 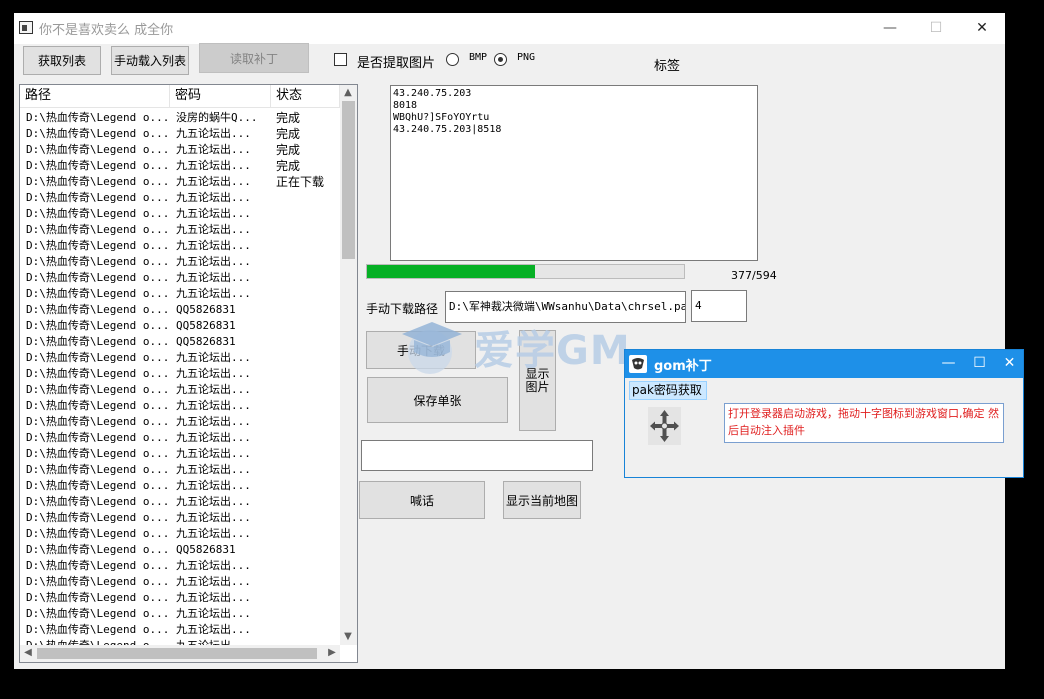 What do you see at coordinates (348, 93) in the screenshot?
I see `scroll-up-icon: ▲` at bounding box center [348, 93].